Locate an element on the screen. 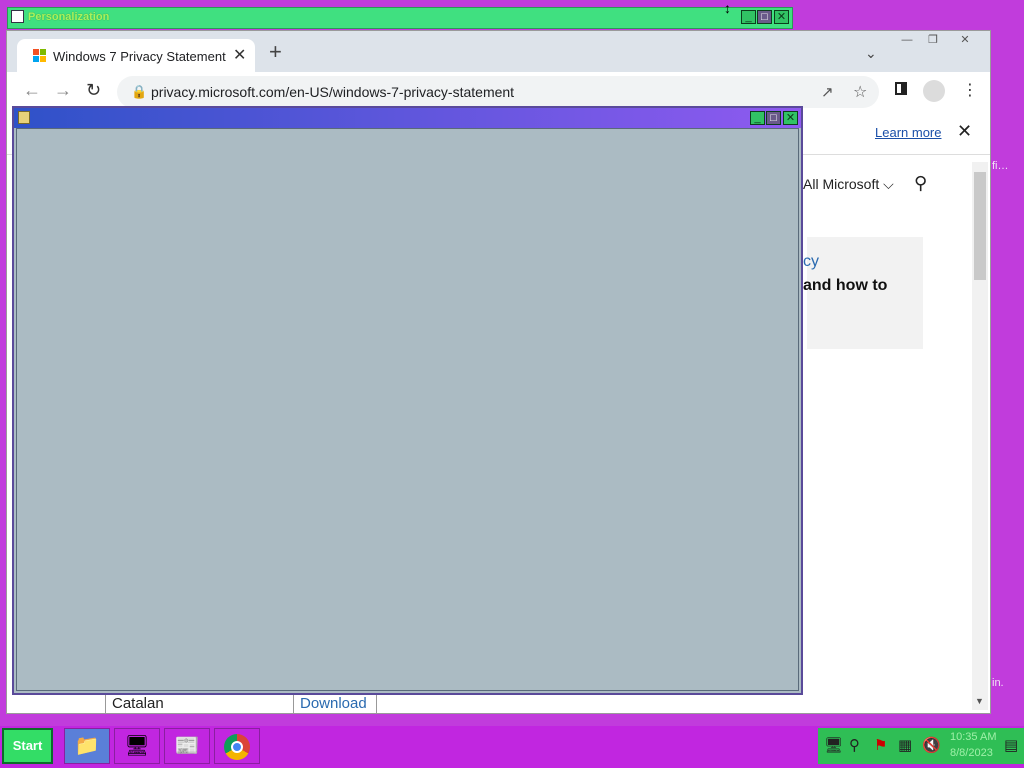  tab-strip: Windows 7 Privacy Statement ✕ + ⌄ — ❐ ✕ is located at coordinates (498, 51).